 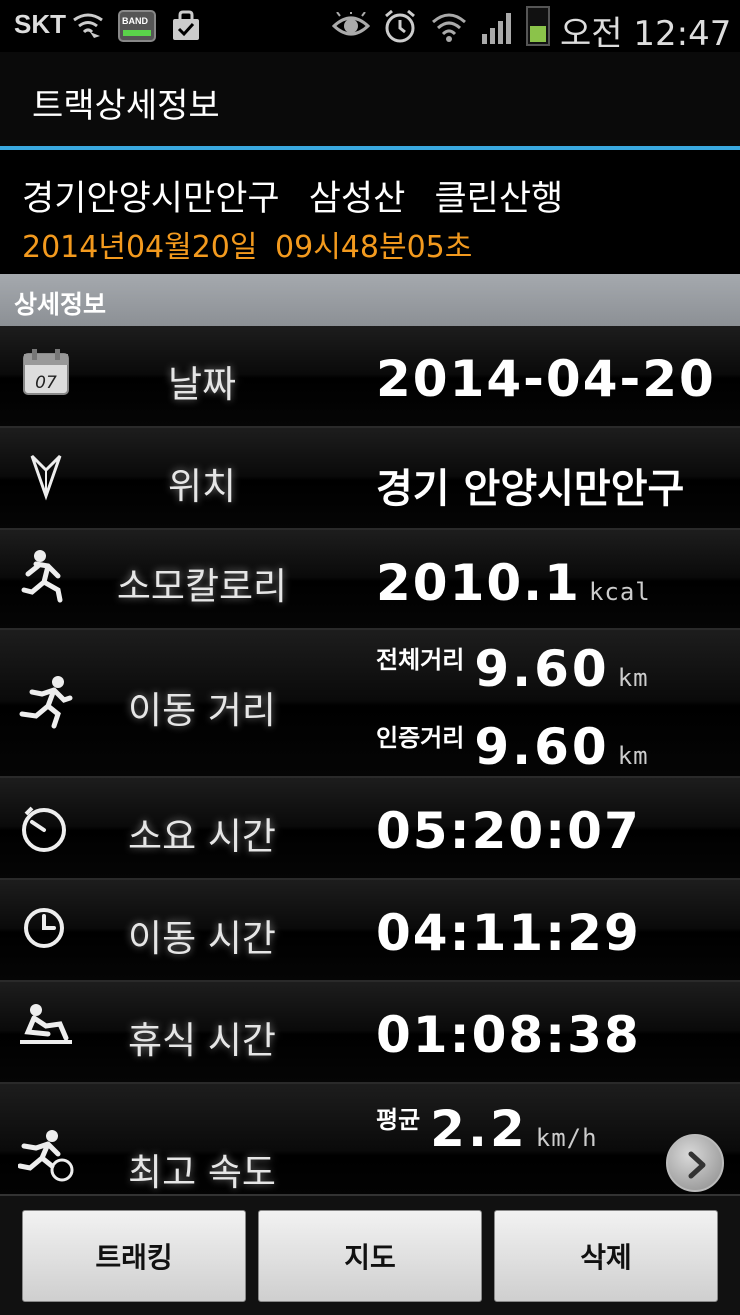 I want to click on section-header: 상세정보, so click(x=370, y=300).